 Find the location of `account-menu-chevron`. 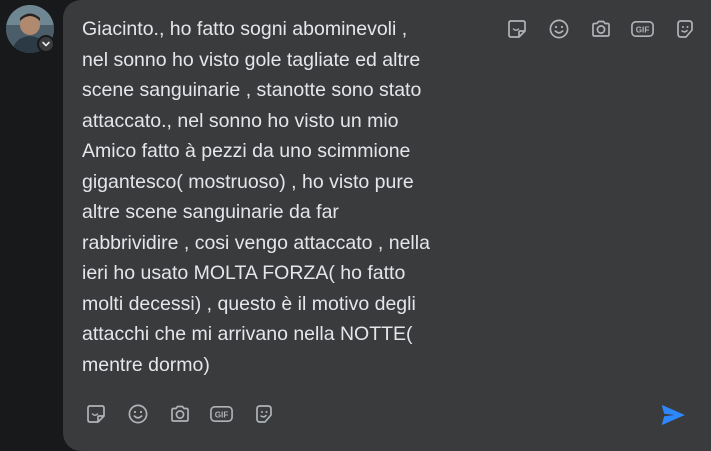

account-menu-chevron is located at coordinates (46, 44).